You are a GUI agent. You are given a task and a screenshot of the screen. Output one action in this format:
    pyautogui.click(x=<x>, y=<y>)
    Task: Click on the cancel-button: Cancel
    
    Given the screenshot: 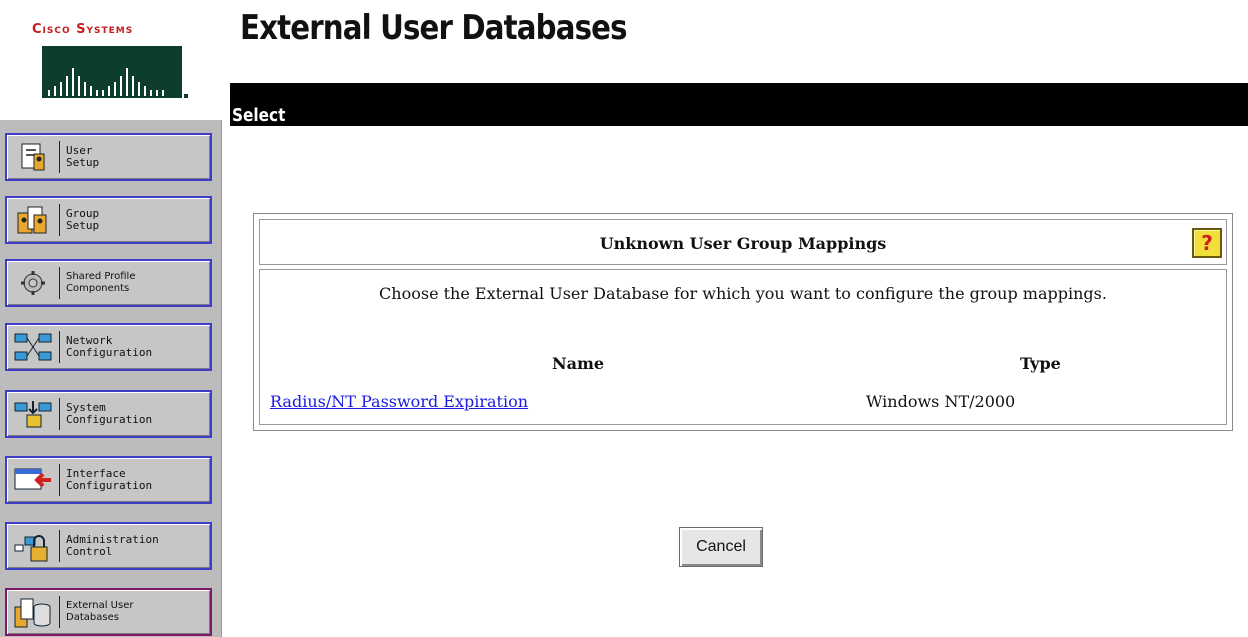 What is the action you would take?
    pyautogui.click(x=721, y=547)
    